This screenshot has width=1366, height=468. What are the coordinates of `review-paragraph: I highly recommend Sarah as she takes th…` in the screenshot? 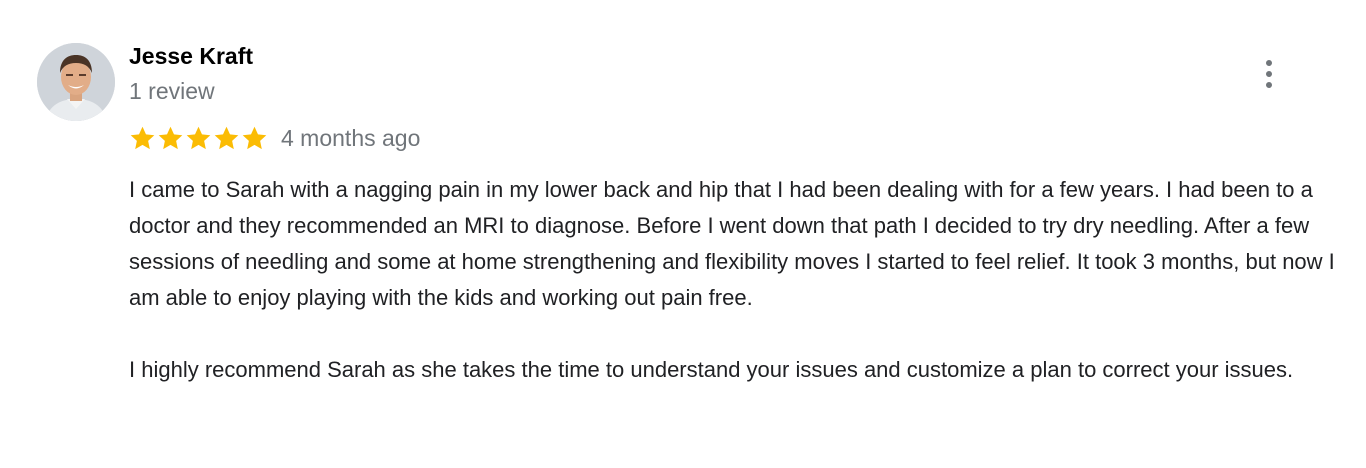 It's located at (711, 369).